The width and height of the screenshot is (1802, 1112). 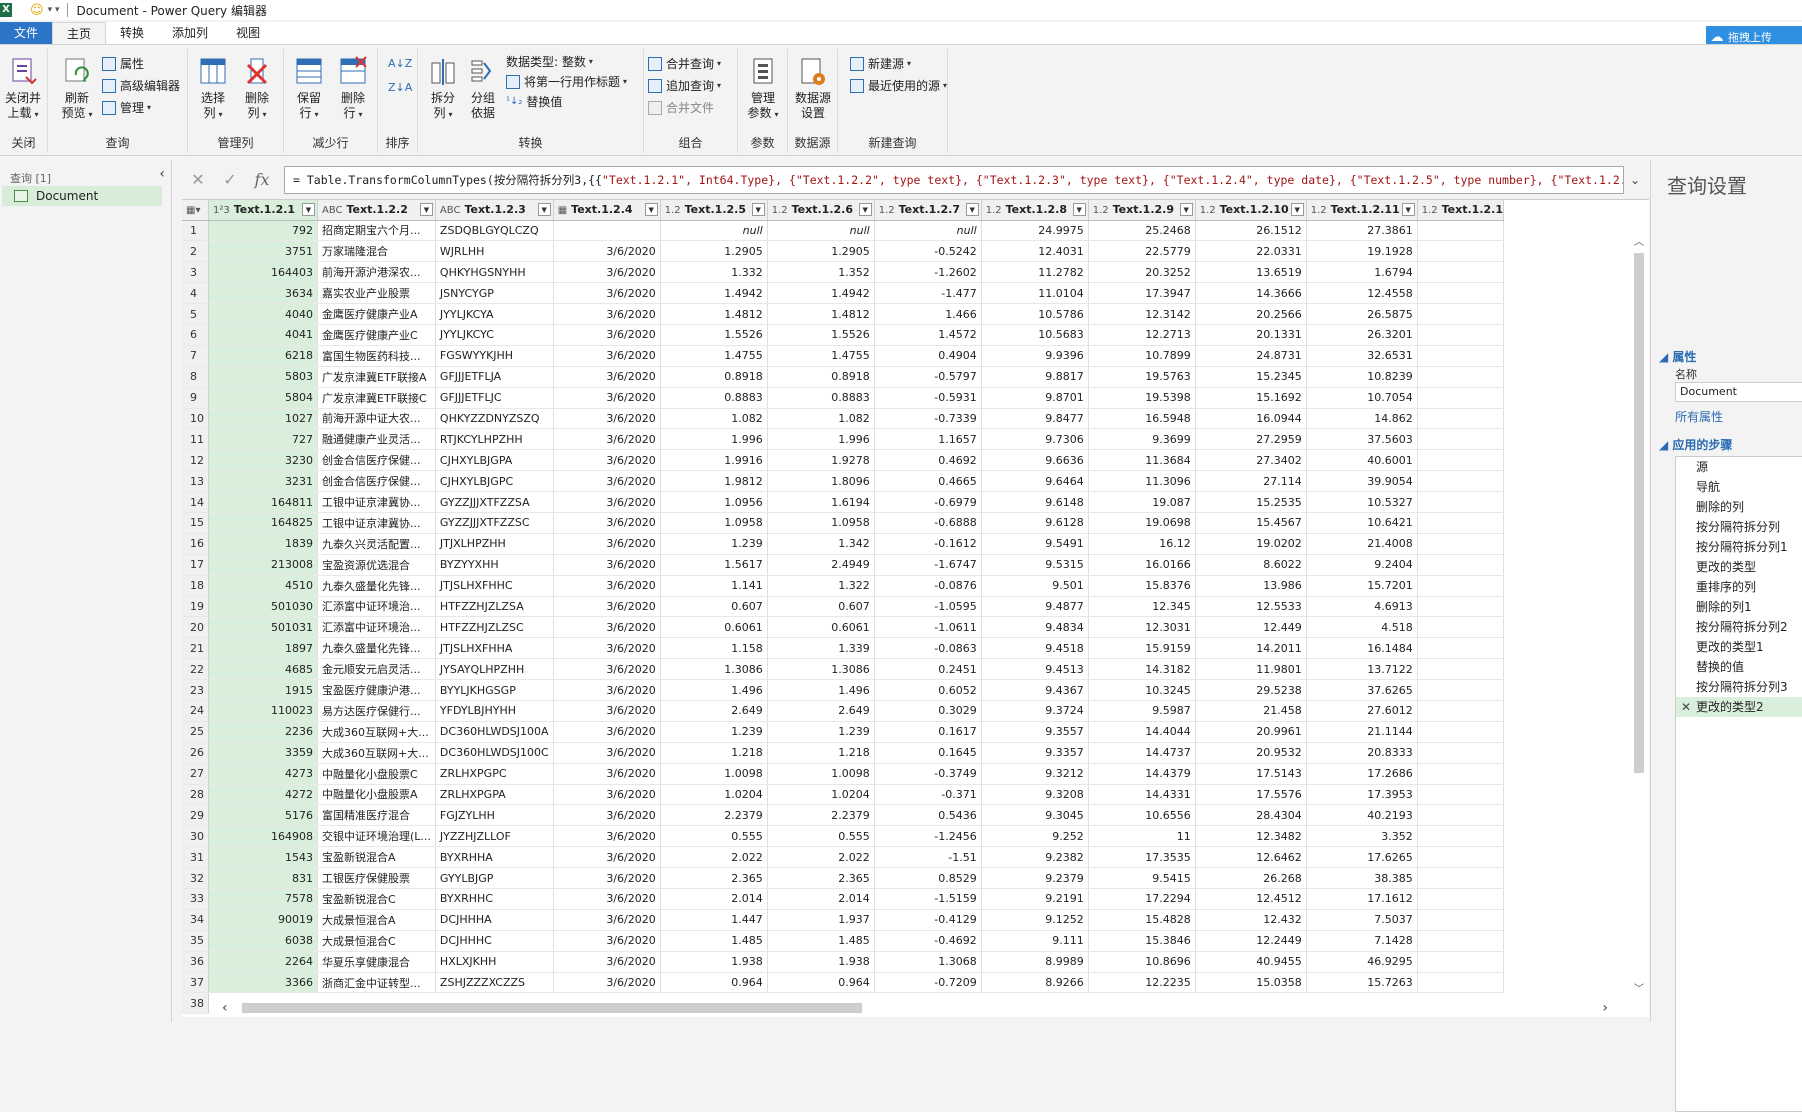 I want to click on row-number: 29, so click(x=195, y=815).